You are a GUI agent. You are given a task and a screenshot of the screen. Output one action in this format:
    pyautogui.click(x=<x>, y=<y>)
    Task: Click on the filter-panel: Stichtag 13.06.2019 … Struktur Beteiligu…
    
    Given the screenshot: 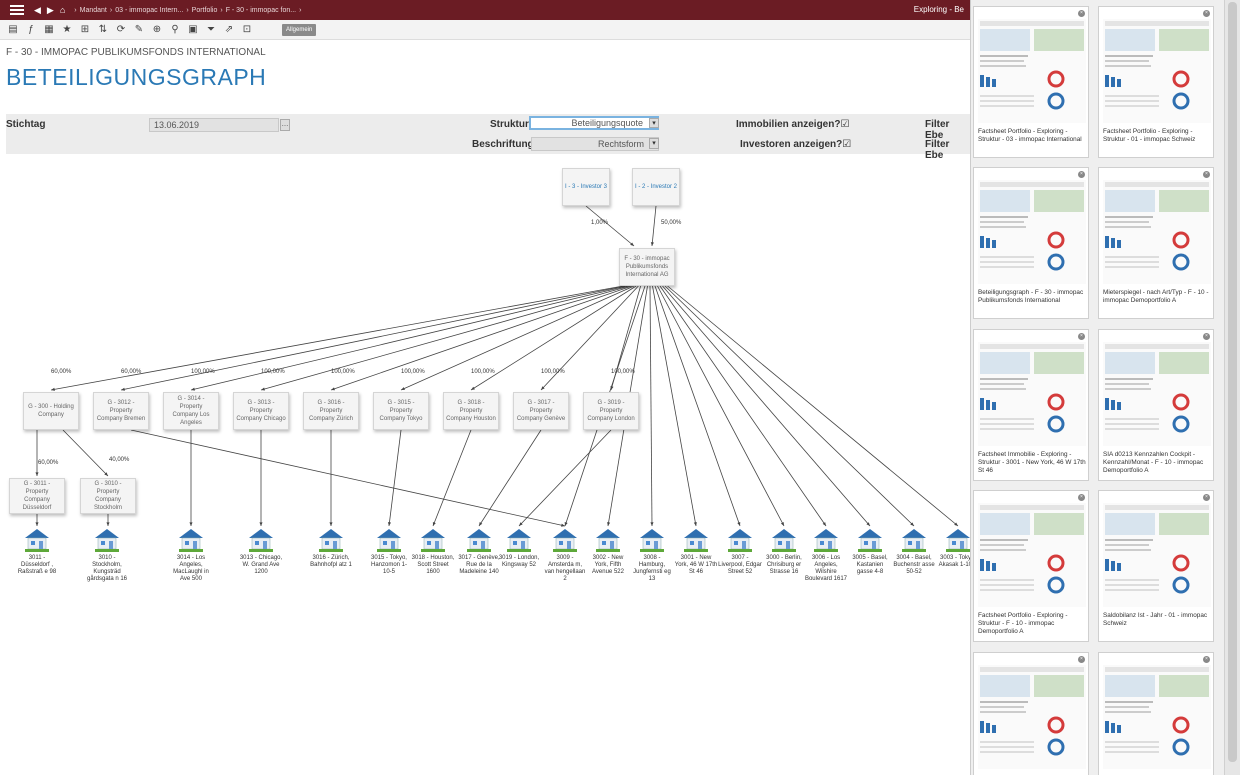 What is the action you would take?
    pyautogui.click(x=488, y=137)
    